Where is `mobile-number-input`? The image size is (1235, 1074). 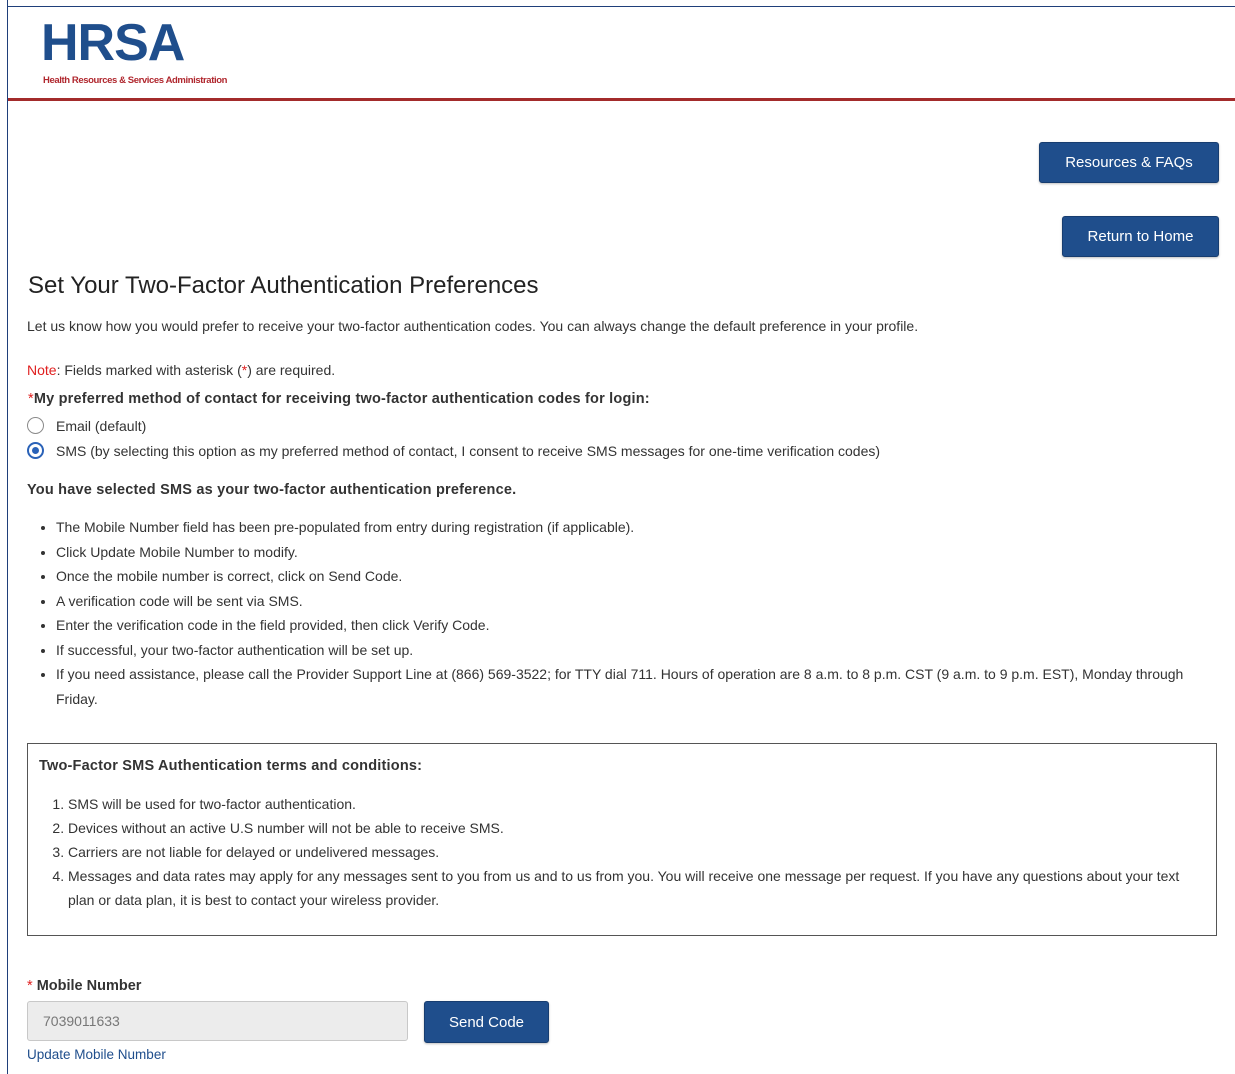 mobile-number-input is located at coordinates (217, 1021).